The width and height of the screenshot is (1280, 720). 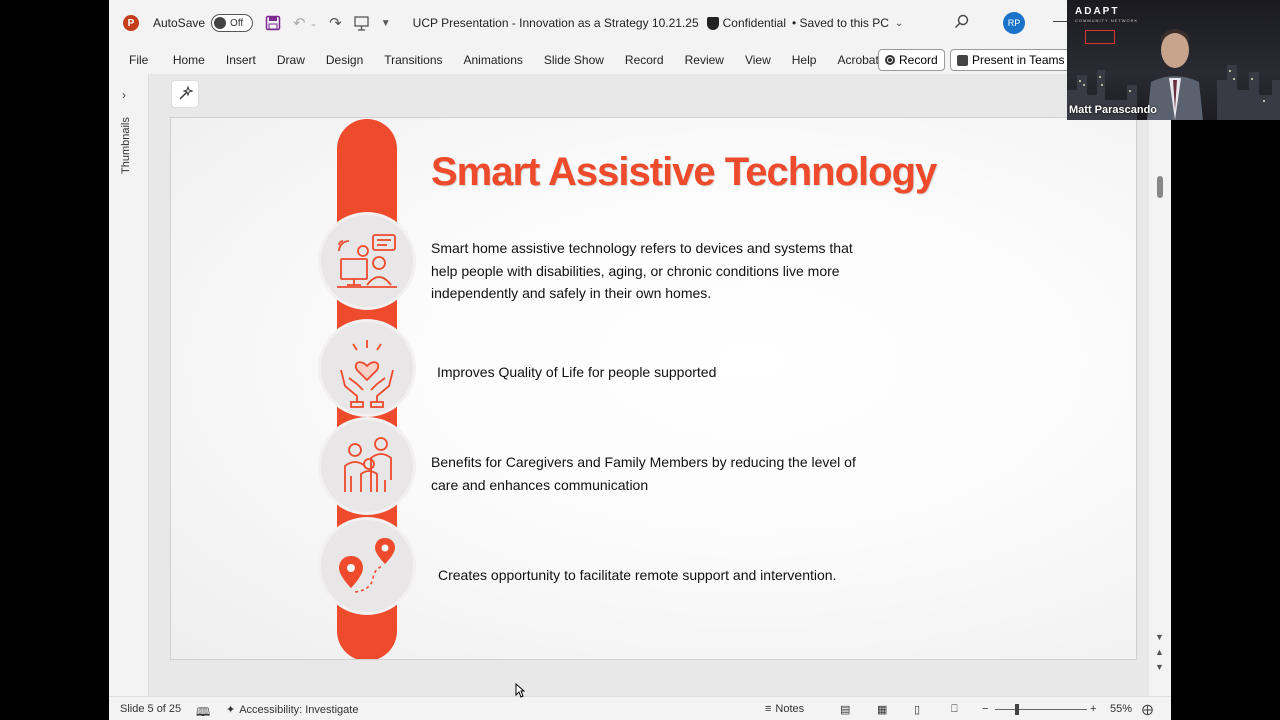 What do you see at coordinates (237, 23) in the screenshot?
I see `autosave-state: Off` at bounding box center [237, 23].